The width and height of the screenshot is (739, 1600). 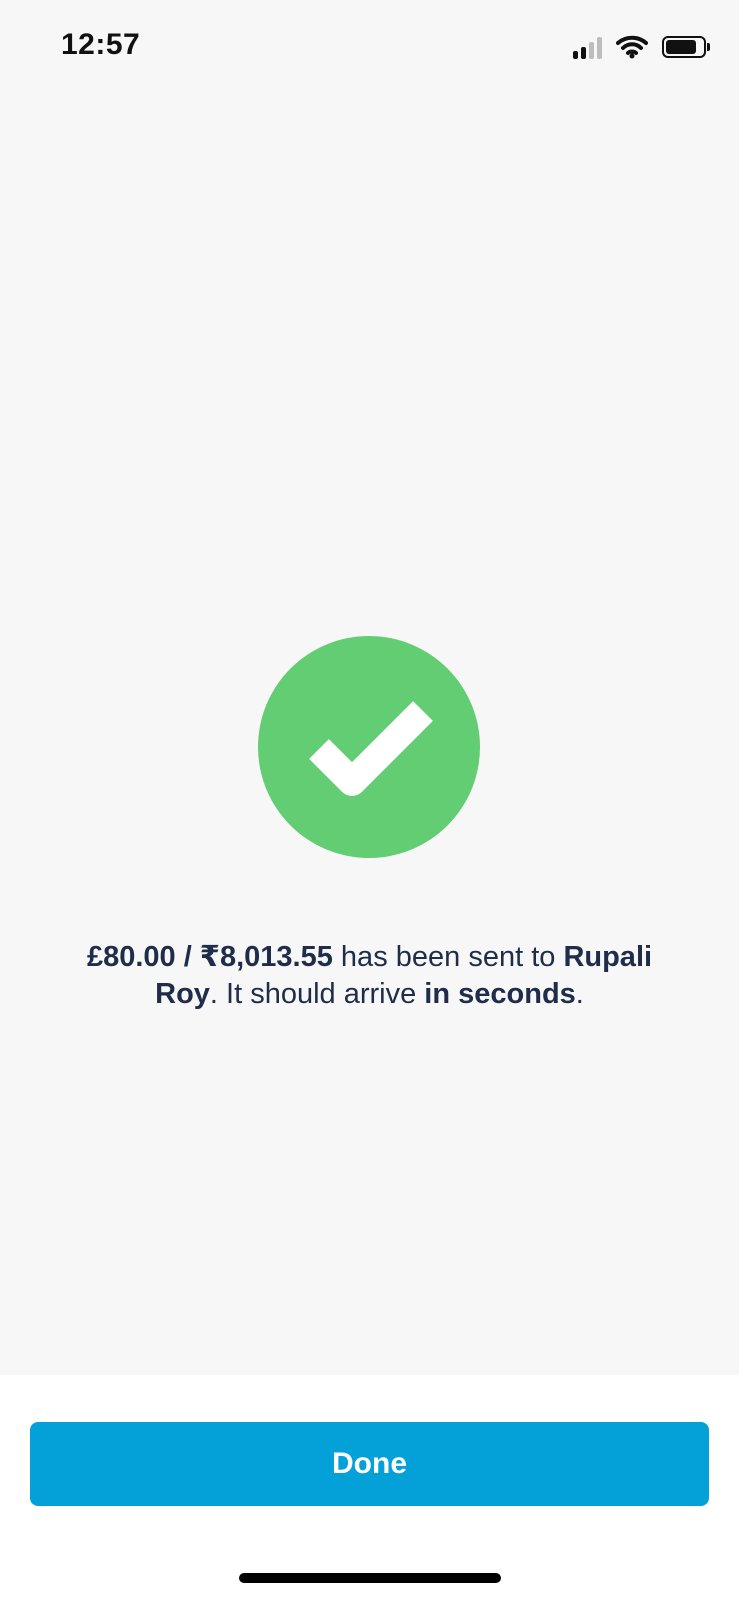 I want to click on home-indicator, so click(x=370, y=1578).